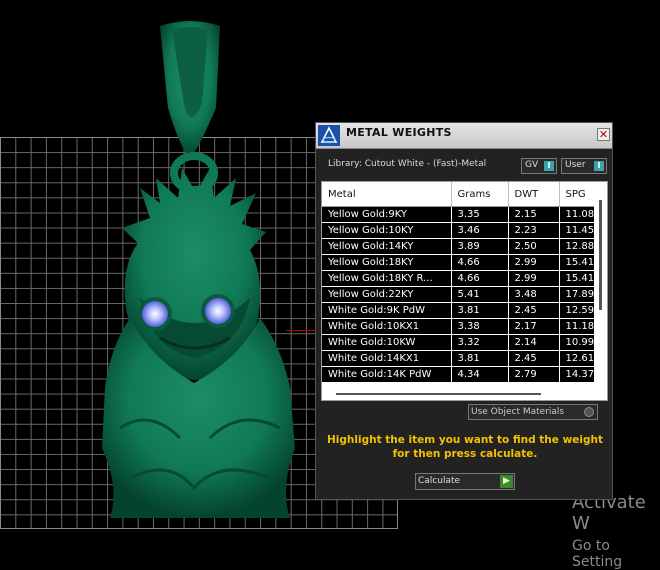 This screenshot has height=570, width=660. Describe the element at coordinates (577, 358) in the screenshot. I see `cell-spg: 12.61` at that location.